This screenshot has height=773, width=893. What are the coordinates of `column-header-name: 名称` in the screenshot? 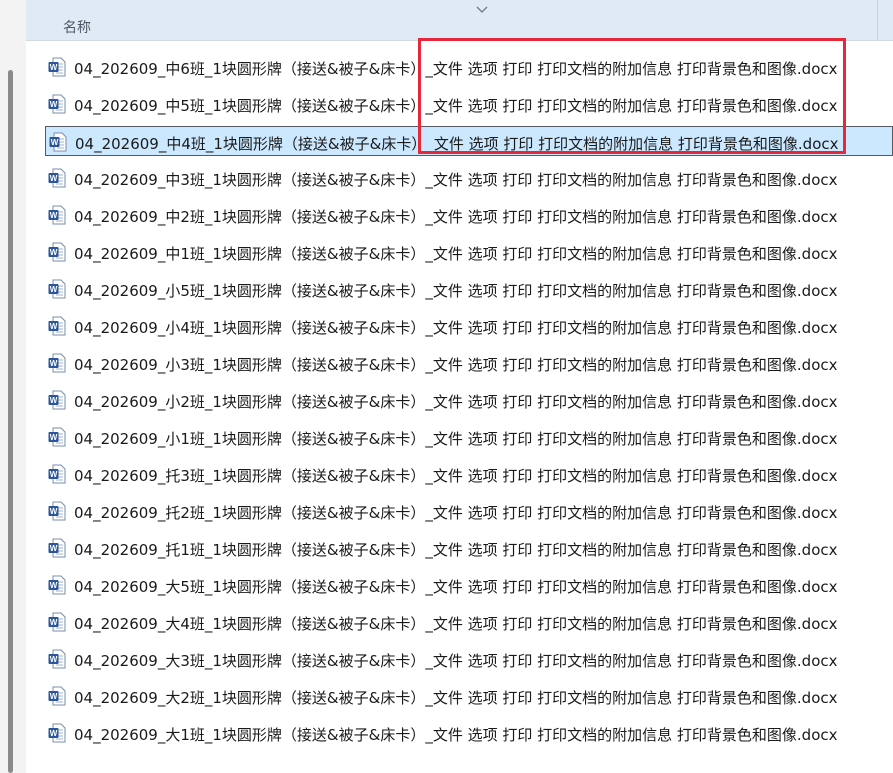 It's located at (77, 27).